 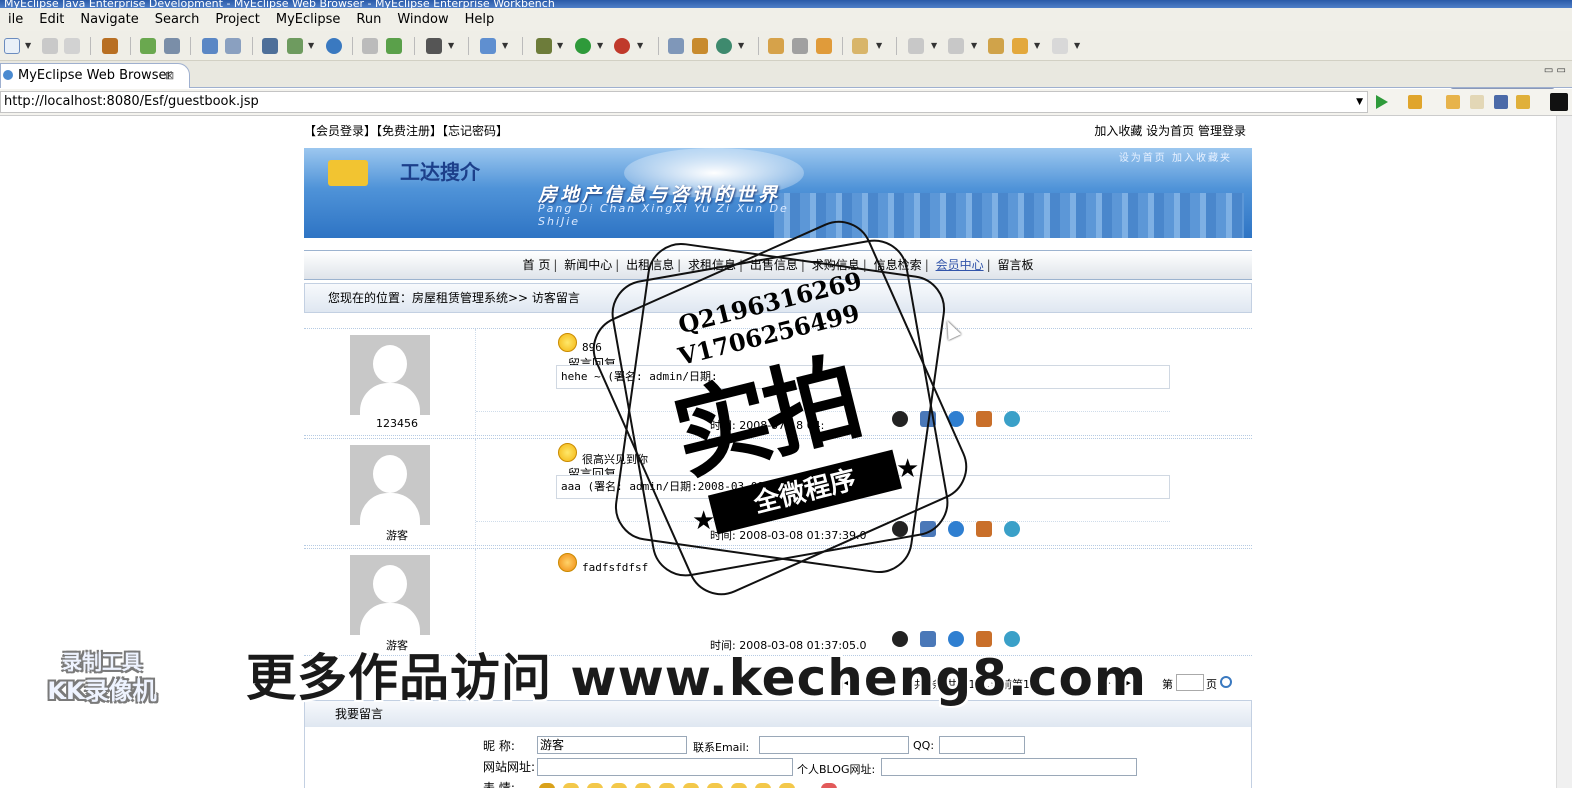 I want to click on nick-input: 游客, so click(x=612, y=745).